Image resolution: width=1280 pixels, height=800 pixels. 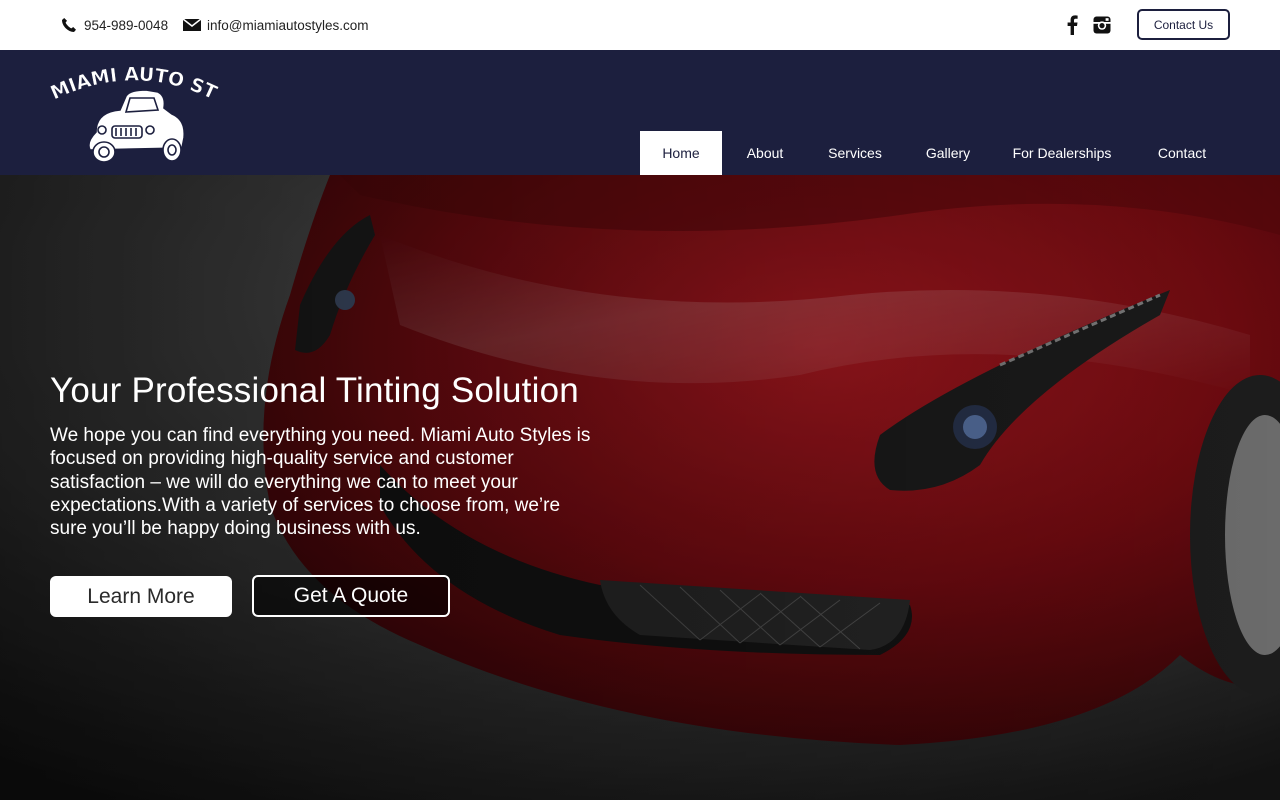 I want to click on phone-contact: 954-989-0048, so click(x=114, y=25).